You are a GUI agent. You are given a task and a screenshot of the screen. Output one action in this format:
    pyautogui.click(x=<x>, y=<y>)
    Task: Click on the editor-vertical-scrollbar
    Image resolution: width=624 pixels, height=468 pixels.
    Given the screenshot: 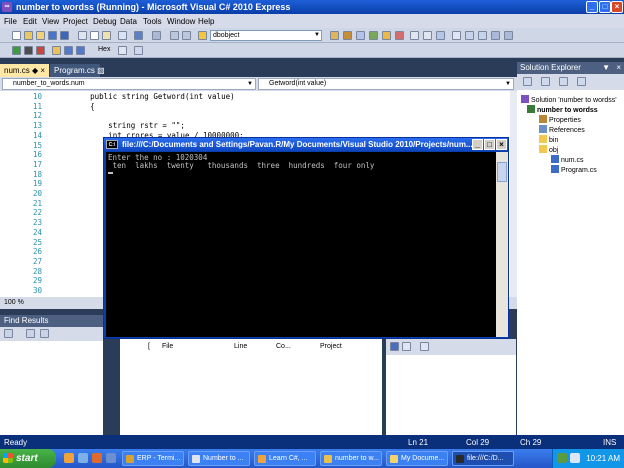 What is the action you would take?
    pyautogui.click(x=513, y=194)
    